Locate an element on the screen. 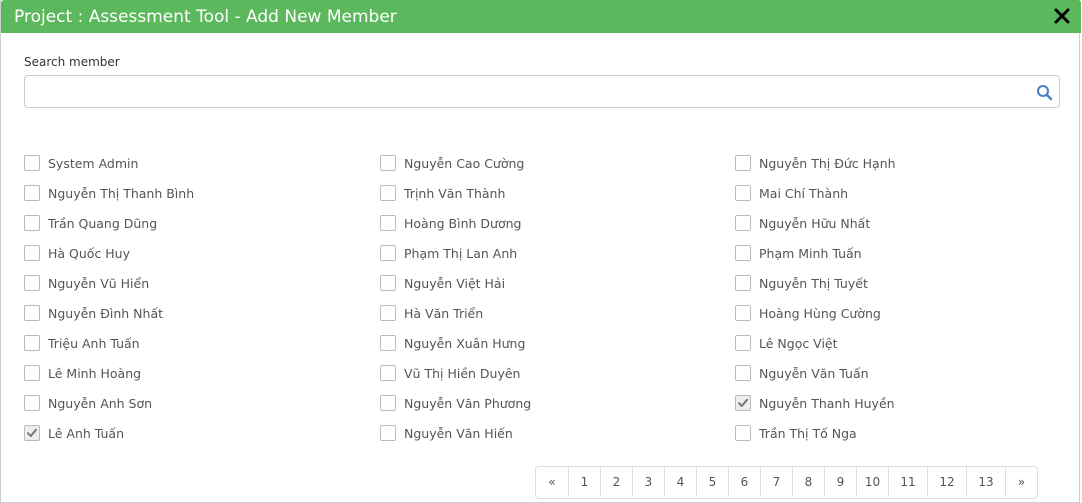 Image resolution: width=1082 pixels, height=503 pixels. member-item: Vũ Thị Hiền Duyên is located at coordinates (450, 373).